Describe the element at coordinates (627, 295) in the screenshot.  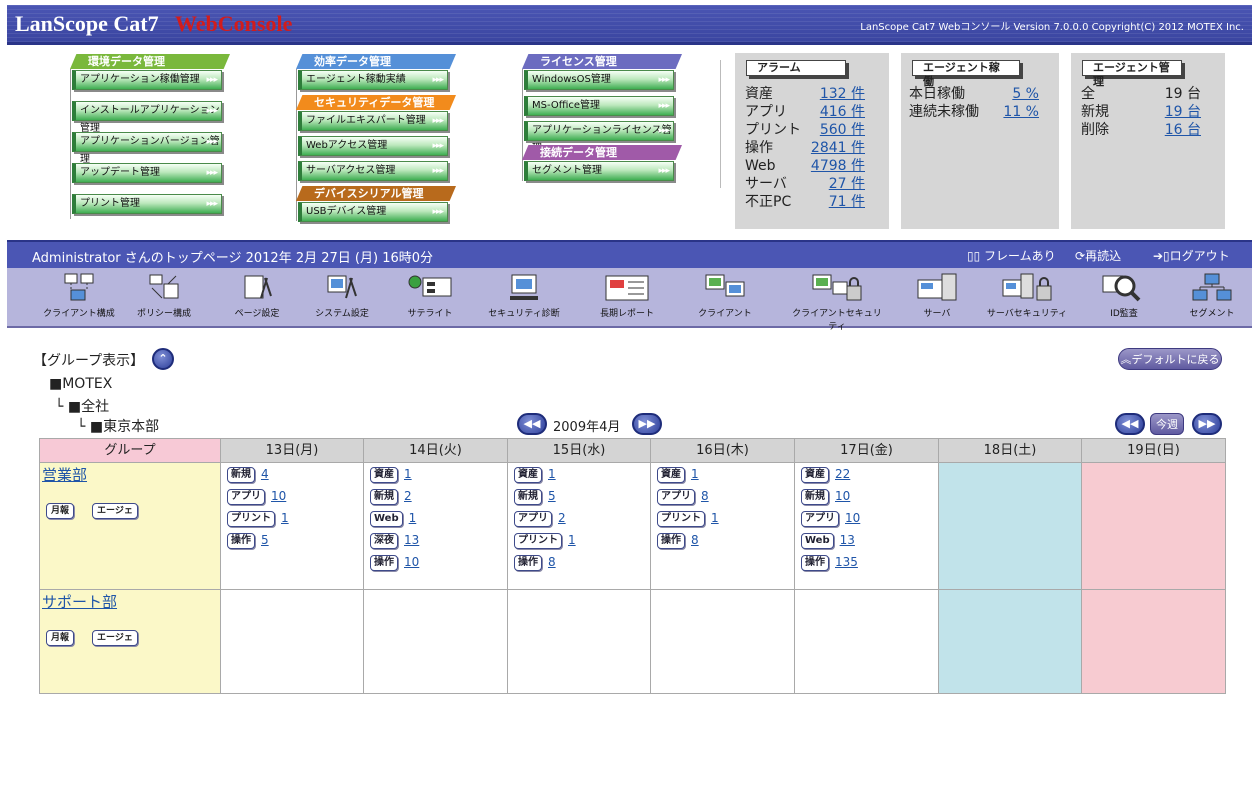
I see `toolbar-long-report: 長期レポート` at that location.